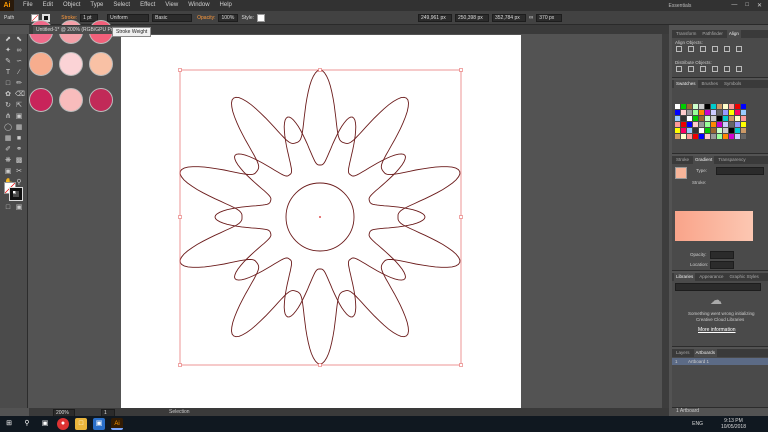  What do you see at coordinates (19, 62) in the screenshot?
I see `curvature-tool-icon: ∽` at bounding box center [19, 62].